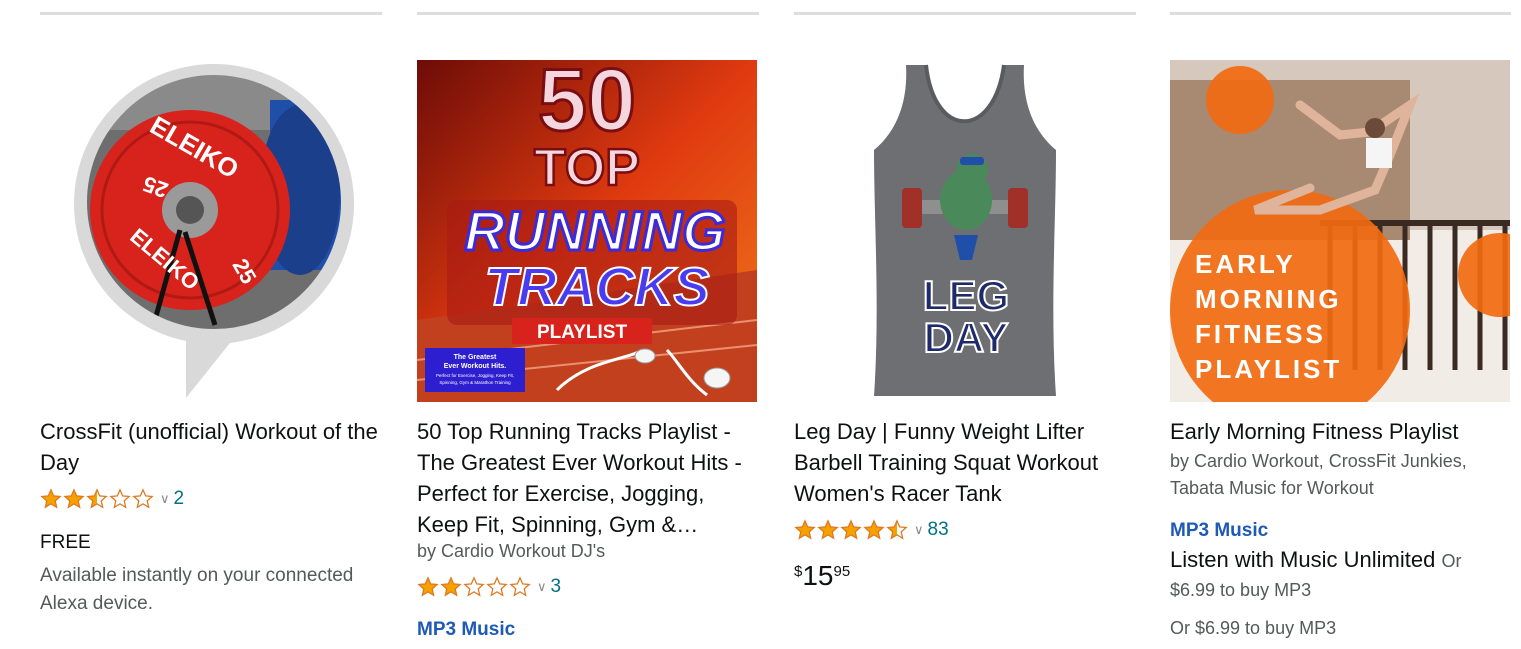 The width and height of the screenshot is (1521, 649). I want to click on tank-top-image: LEG DAY, so click(964, 231).